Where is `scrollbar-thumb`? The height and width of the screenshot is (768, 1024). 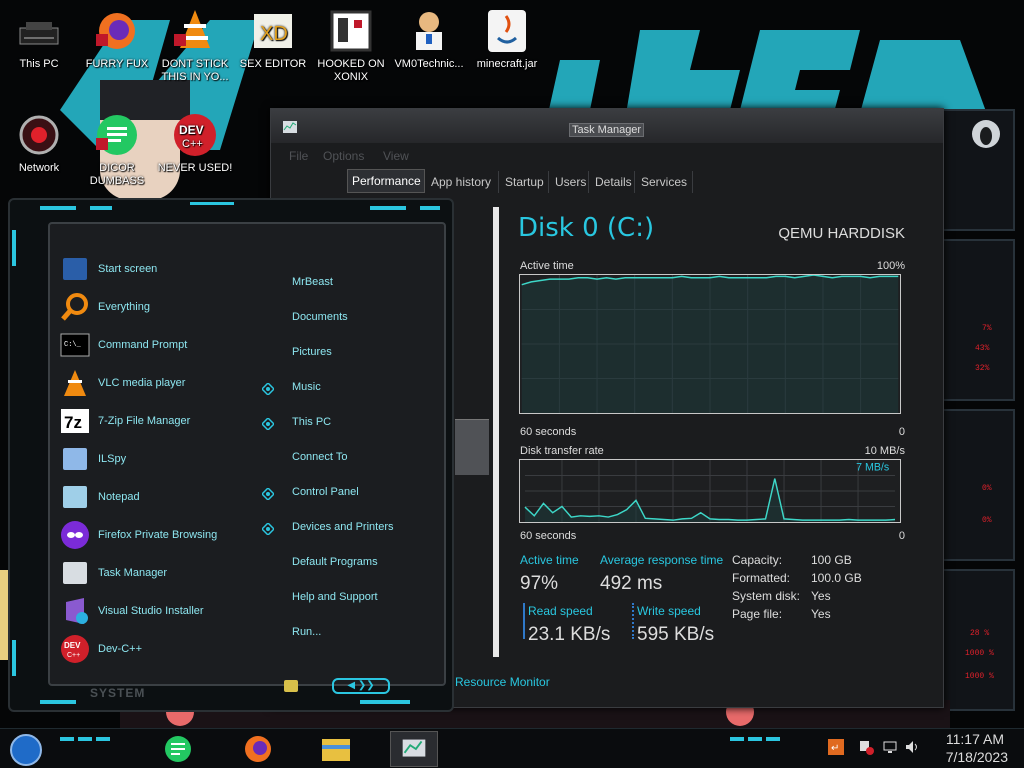
scrollbar-thumb is located at coordinates (472, 447).